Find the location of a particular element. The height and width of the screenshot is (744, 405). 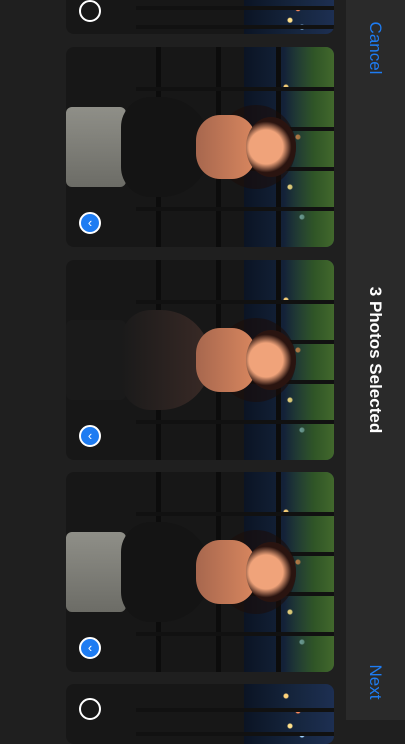

cancel-button: Cancel is located at coordinates (375, 48).